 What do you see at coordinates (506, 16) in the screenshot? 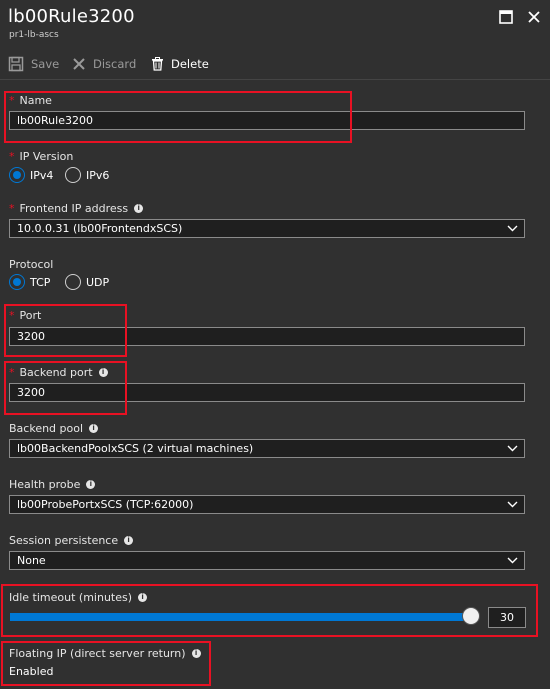
I see `maximize-icon` at bounding box center [506, 16].